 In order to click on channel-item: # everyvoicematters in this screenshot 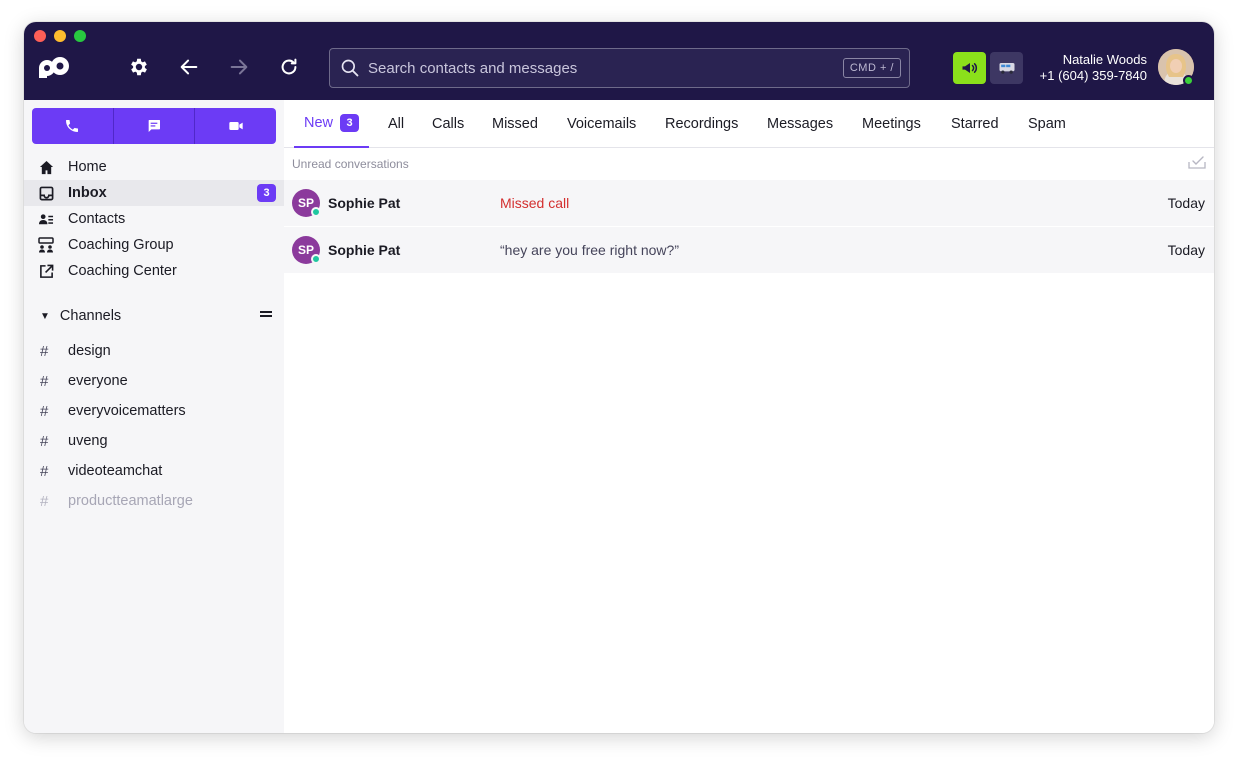, I will do `click(154, 411)`.